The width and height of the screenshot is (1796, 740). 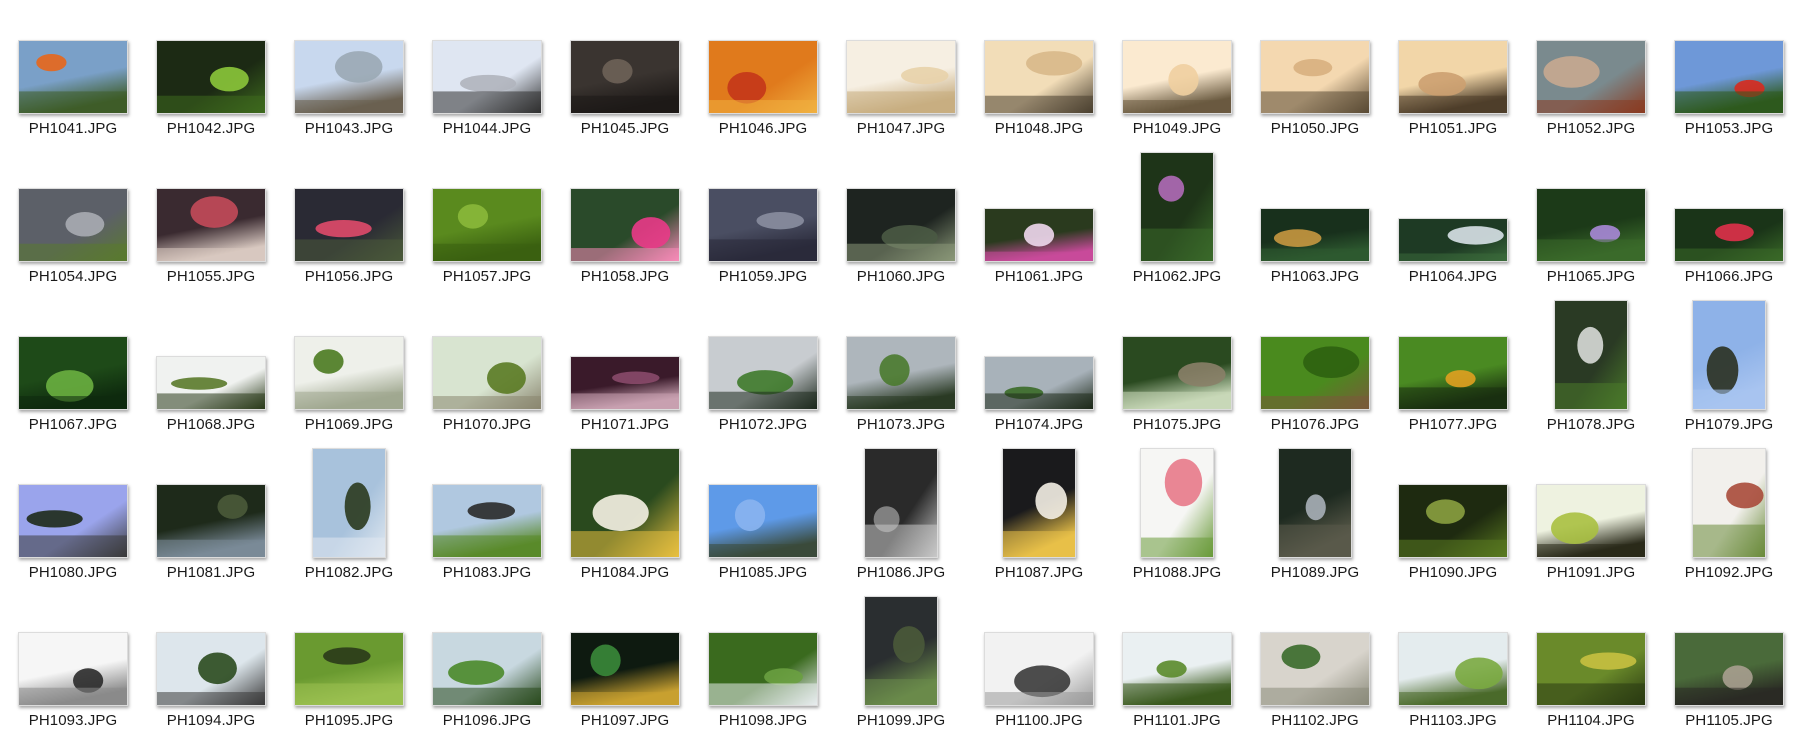 I want to click on file-item: PH1082.JPG, so click(x=349, y=518).